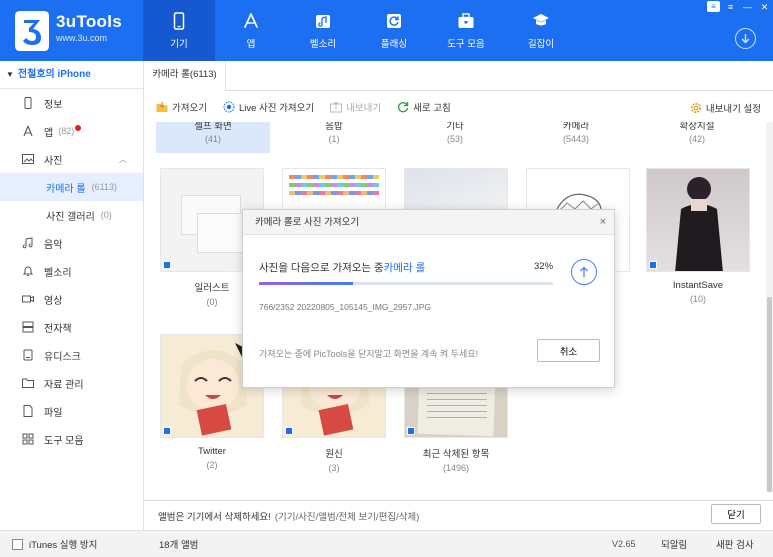 This screenshot has width=773, height=557. What do you see at coordinates (179, 30) in the screenshot?
I see `nav-device: 기기` at bounding box center [179, 30].